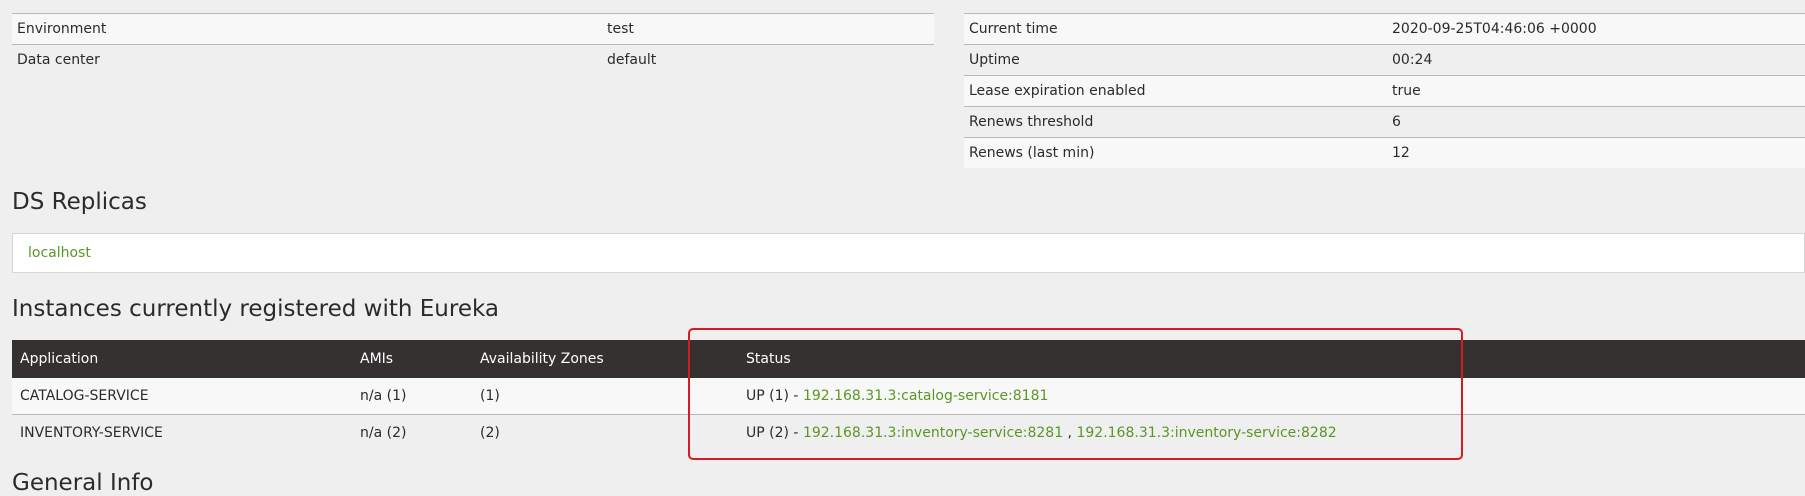 Image resolution: width=1805 pixels, height=496 pixels. I want to click on lease-expiration-value: true, so click(1596, 91).